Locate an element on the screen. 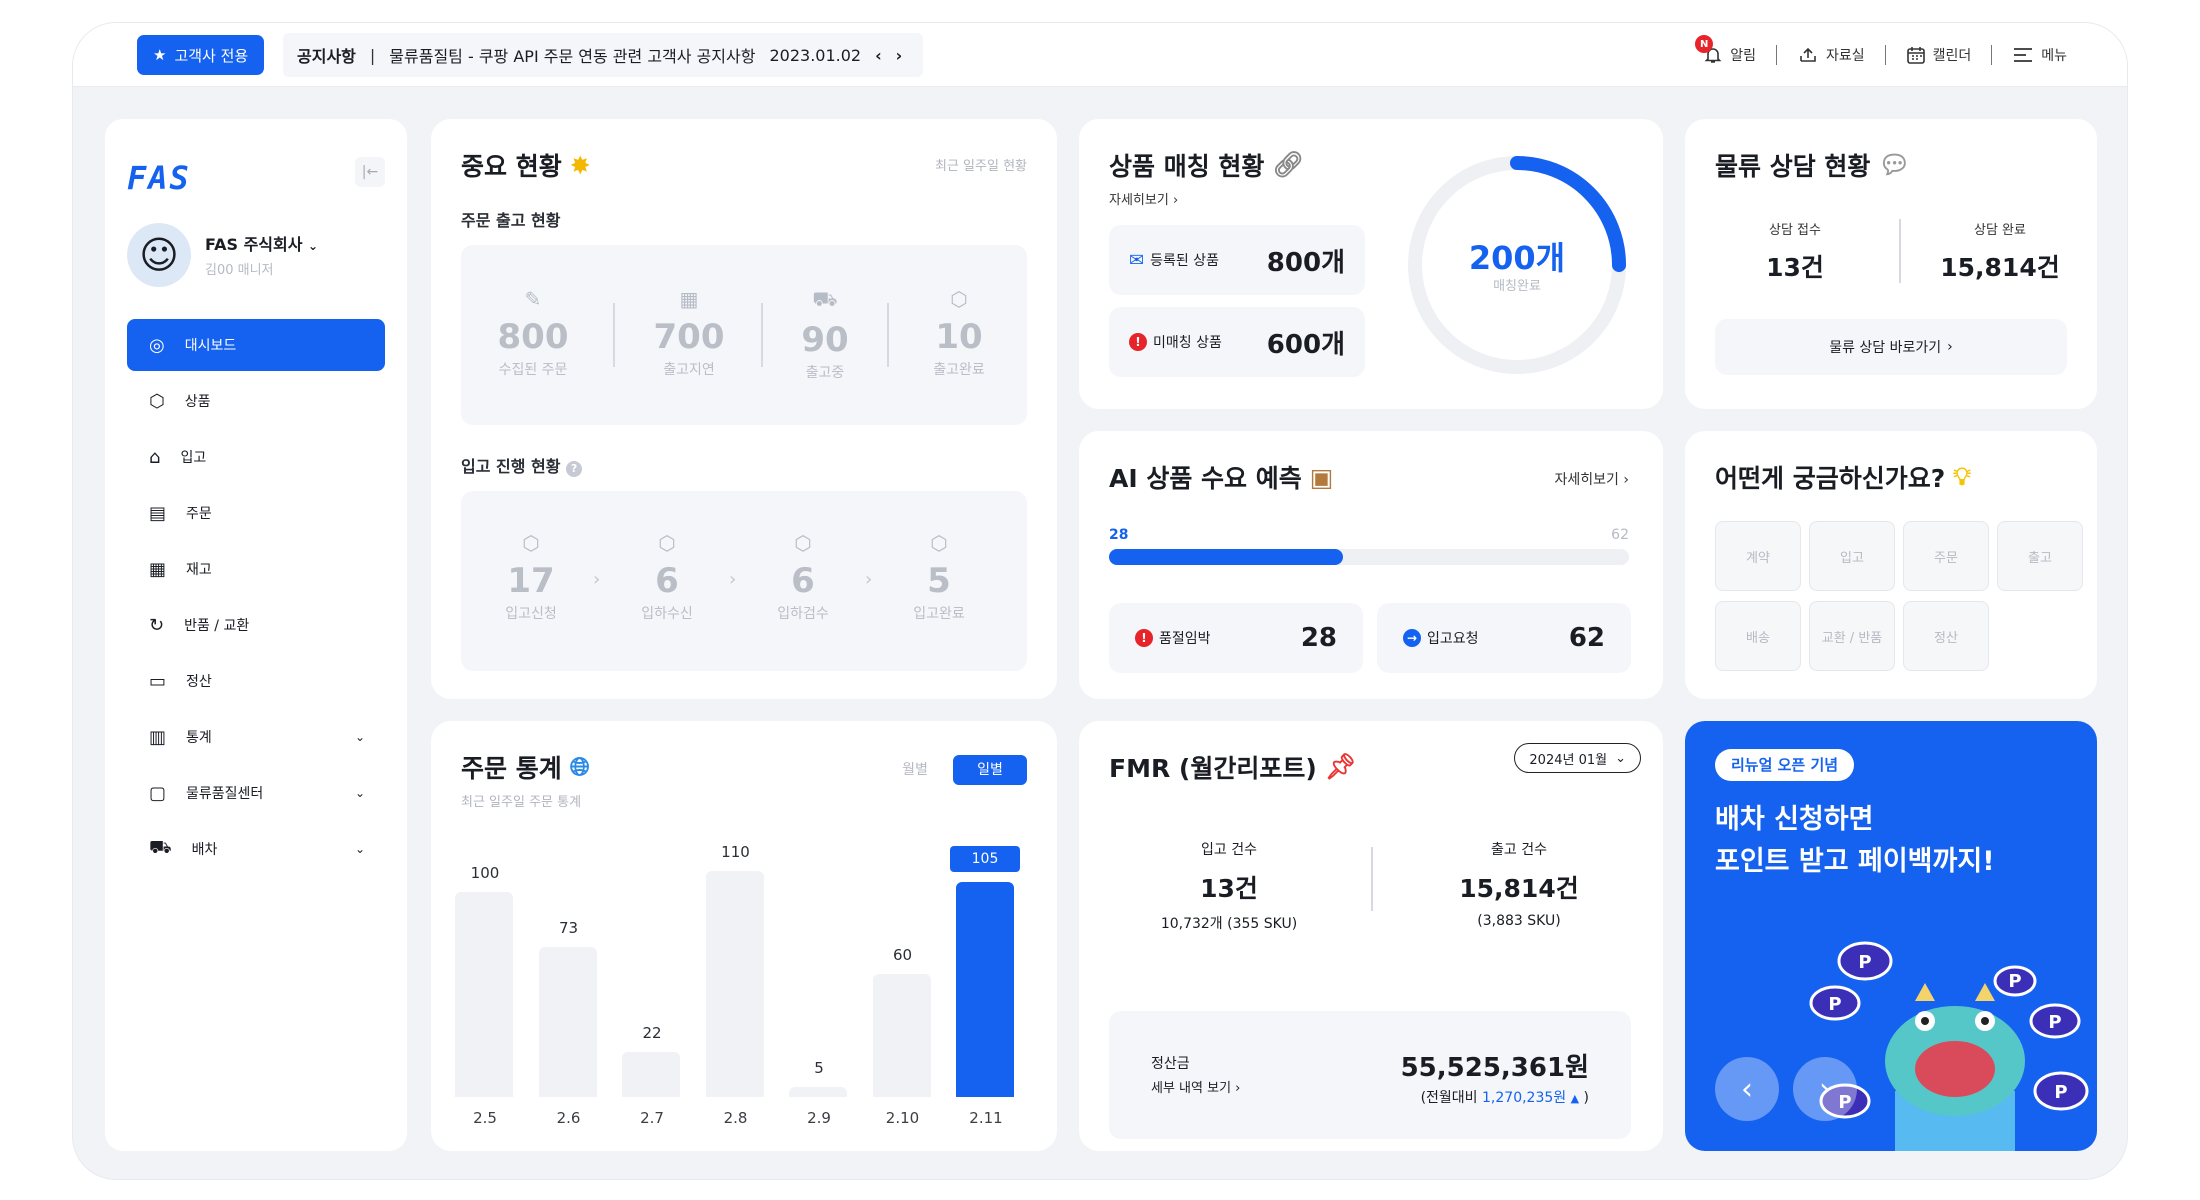 The height and width of the screenshot is (1200, 2200). customer-only-badge: ★ 고객사 전용 is located at coordinates (201, 55).